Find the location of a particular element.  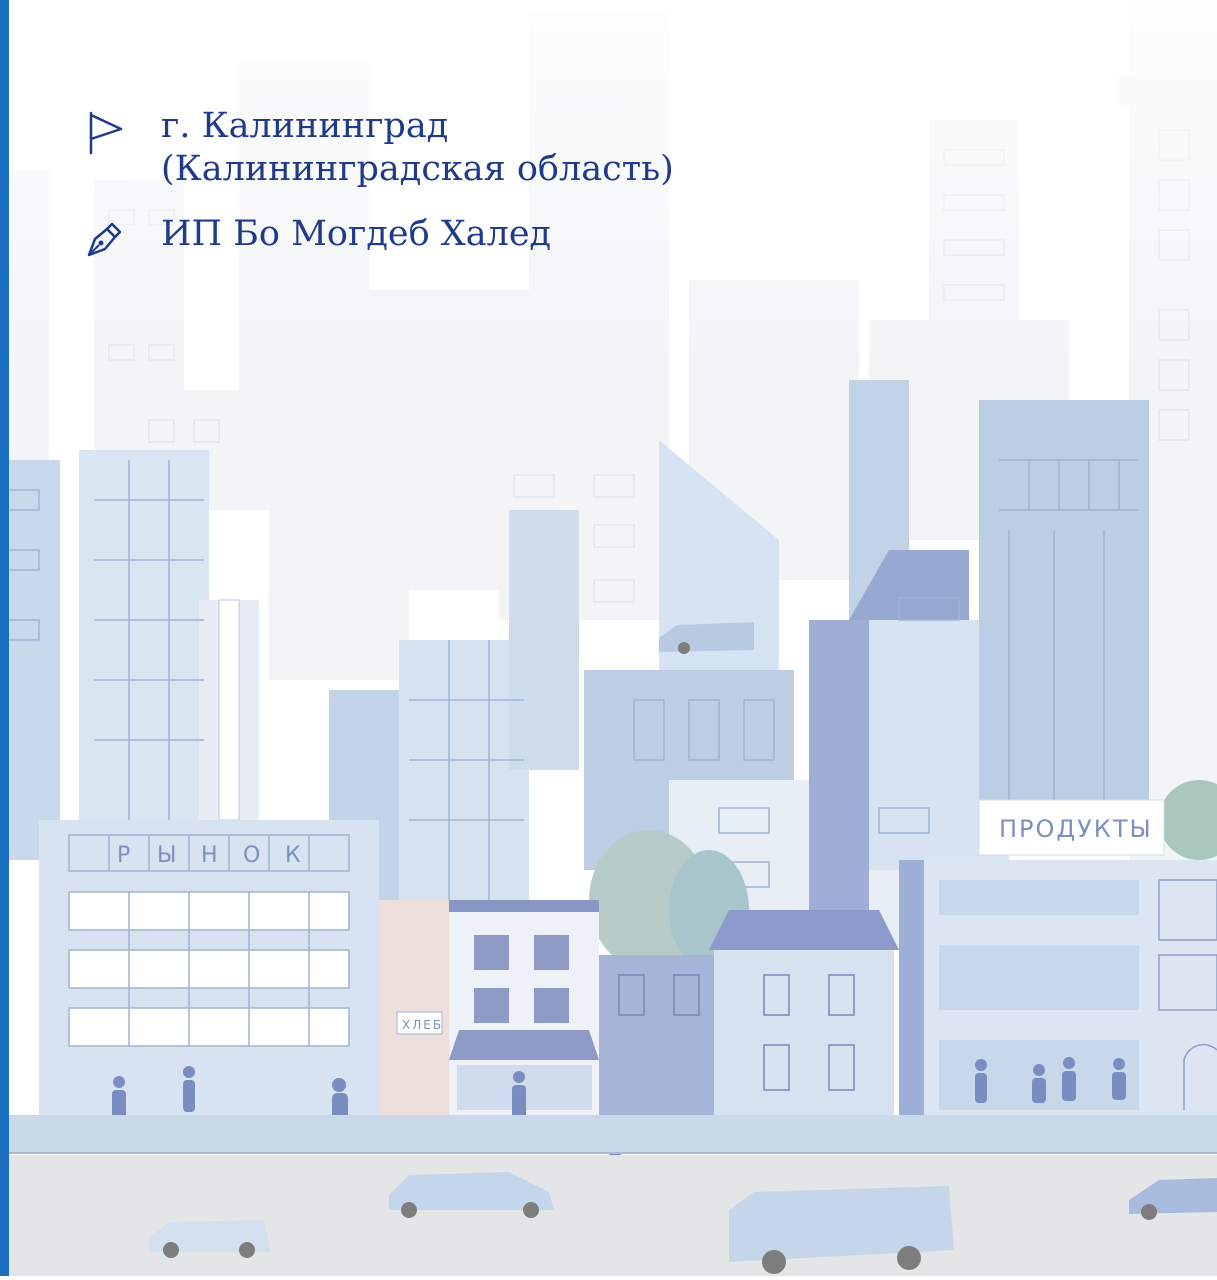

market-sign-letter-2: Ы is located at coordinates (167, 855).